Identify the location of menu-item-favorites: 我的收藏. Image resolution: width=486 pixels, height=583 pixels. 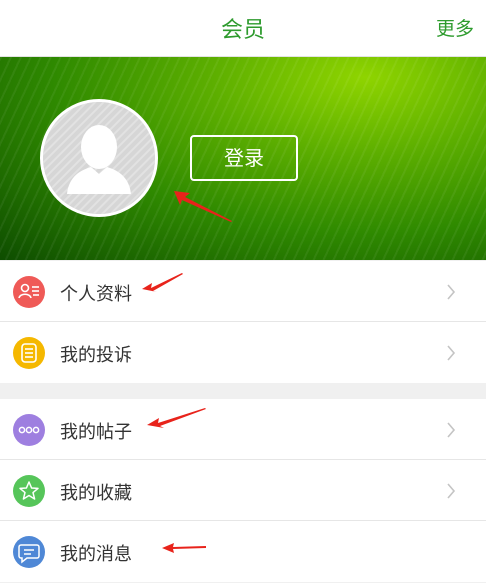
(243, 490).